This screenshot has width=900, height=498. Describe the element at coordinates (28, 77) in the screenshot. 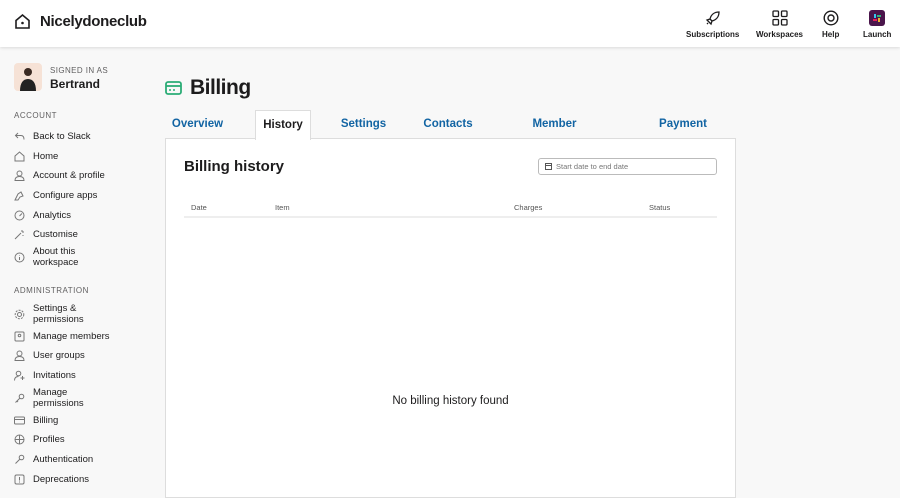

I see `avatar` at that location.